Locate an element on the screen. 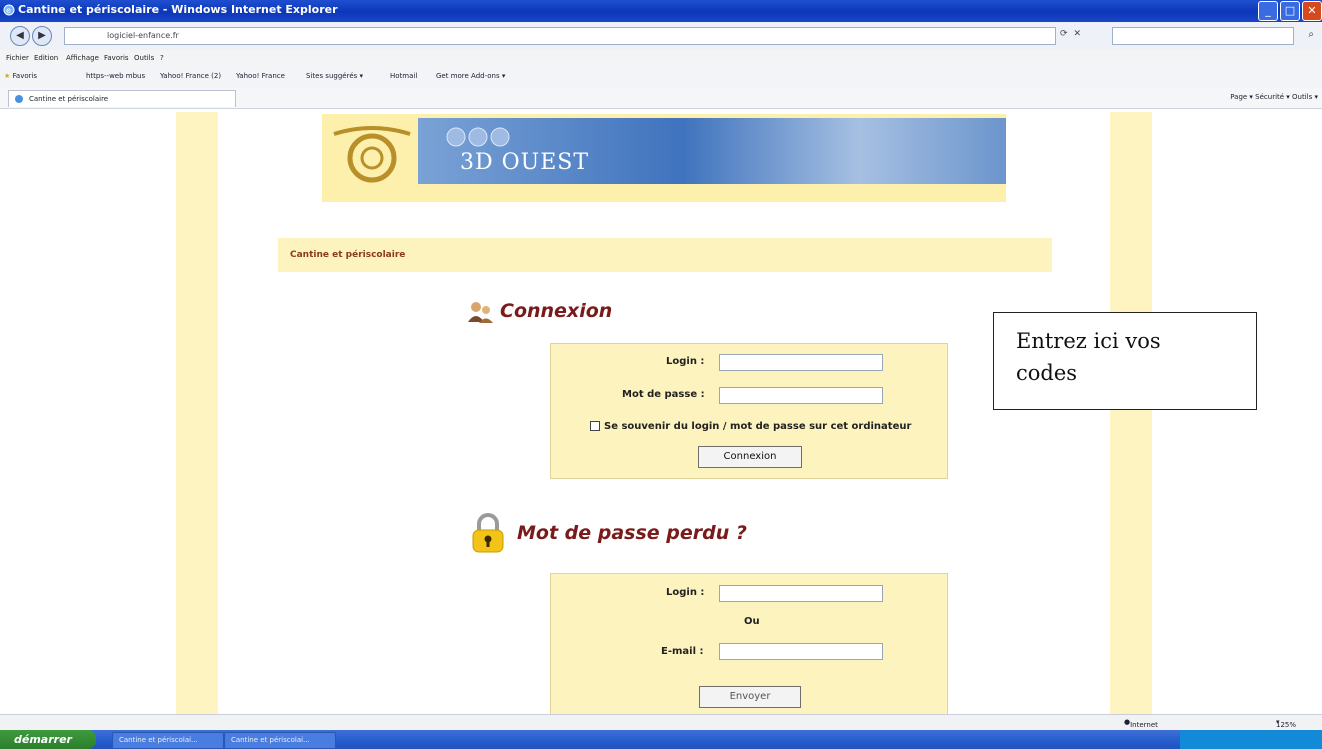 The width and height of the screenshot is (1322, 749). url-text: logiciel-enfance.fr is located at coordinates (143, 35).